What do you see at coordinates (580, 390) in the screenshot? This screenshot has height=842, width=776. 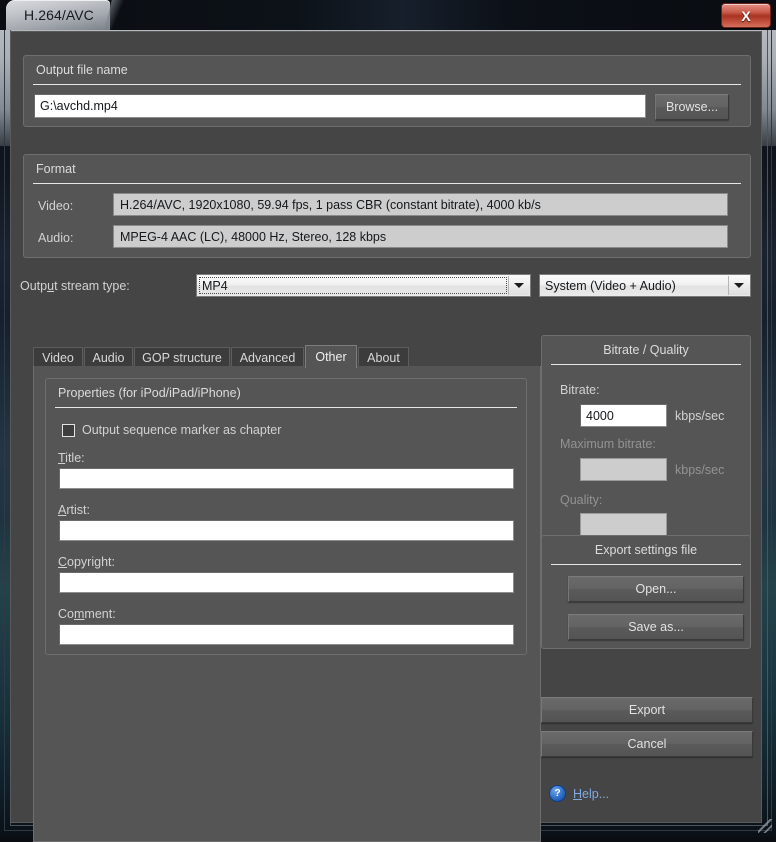 I see `bitrate-label: Bitrate:` at bounding box center [580, 390].